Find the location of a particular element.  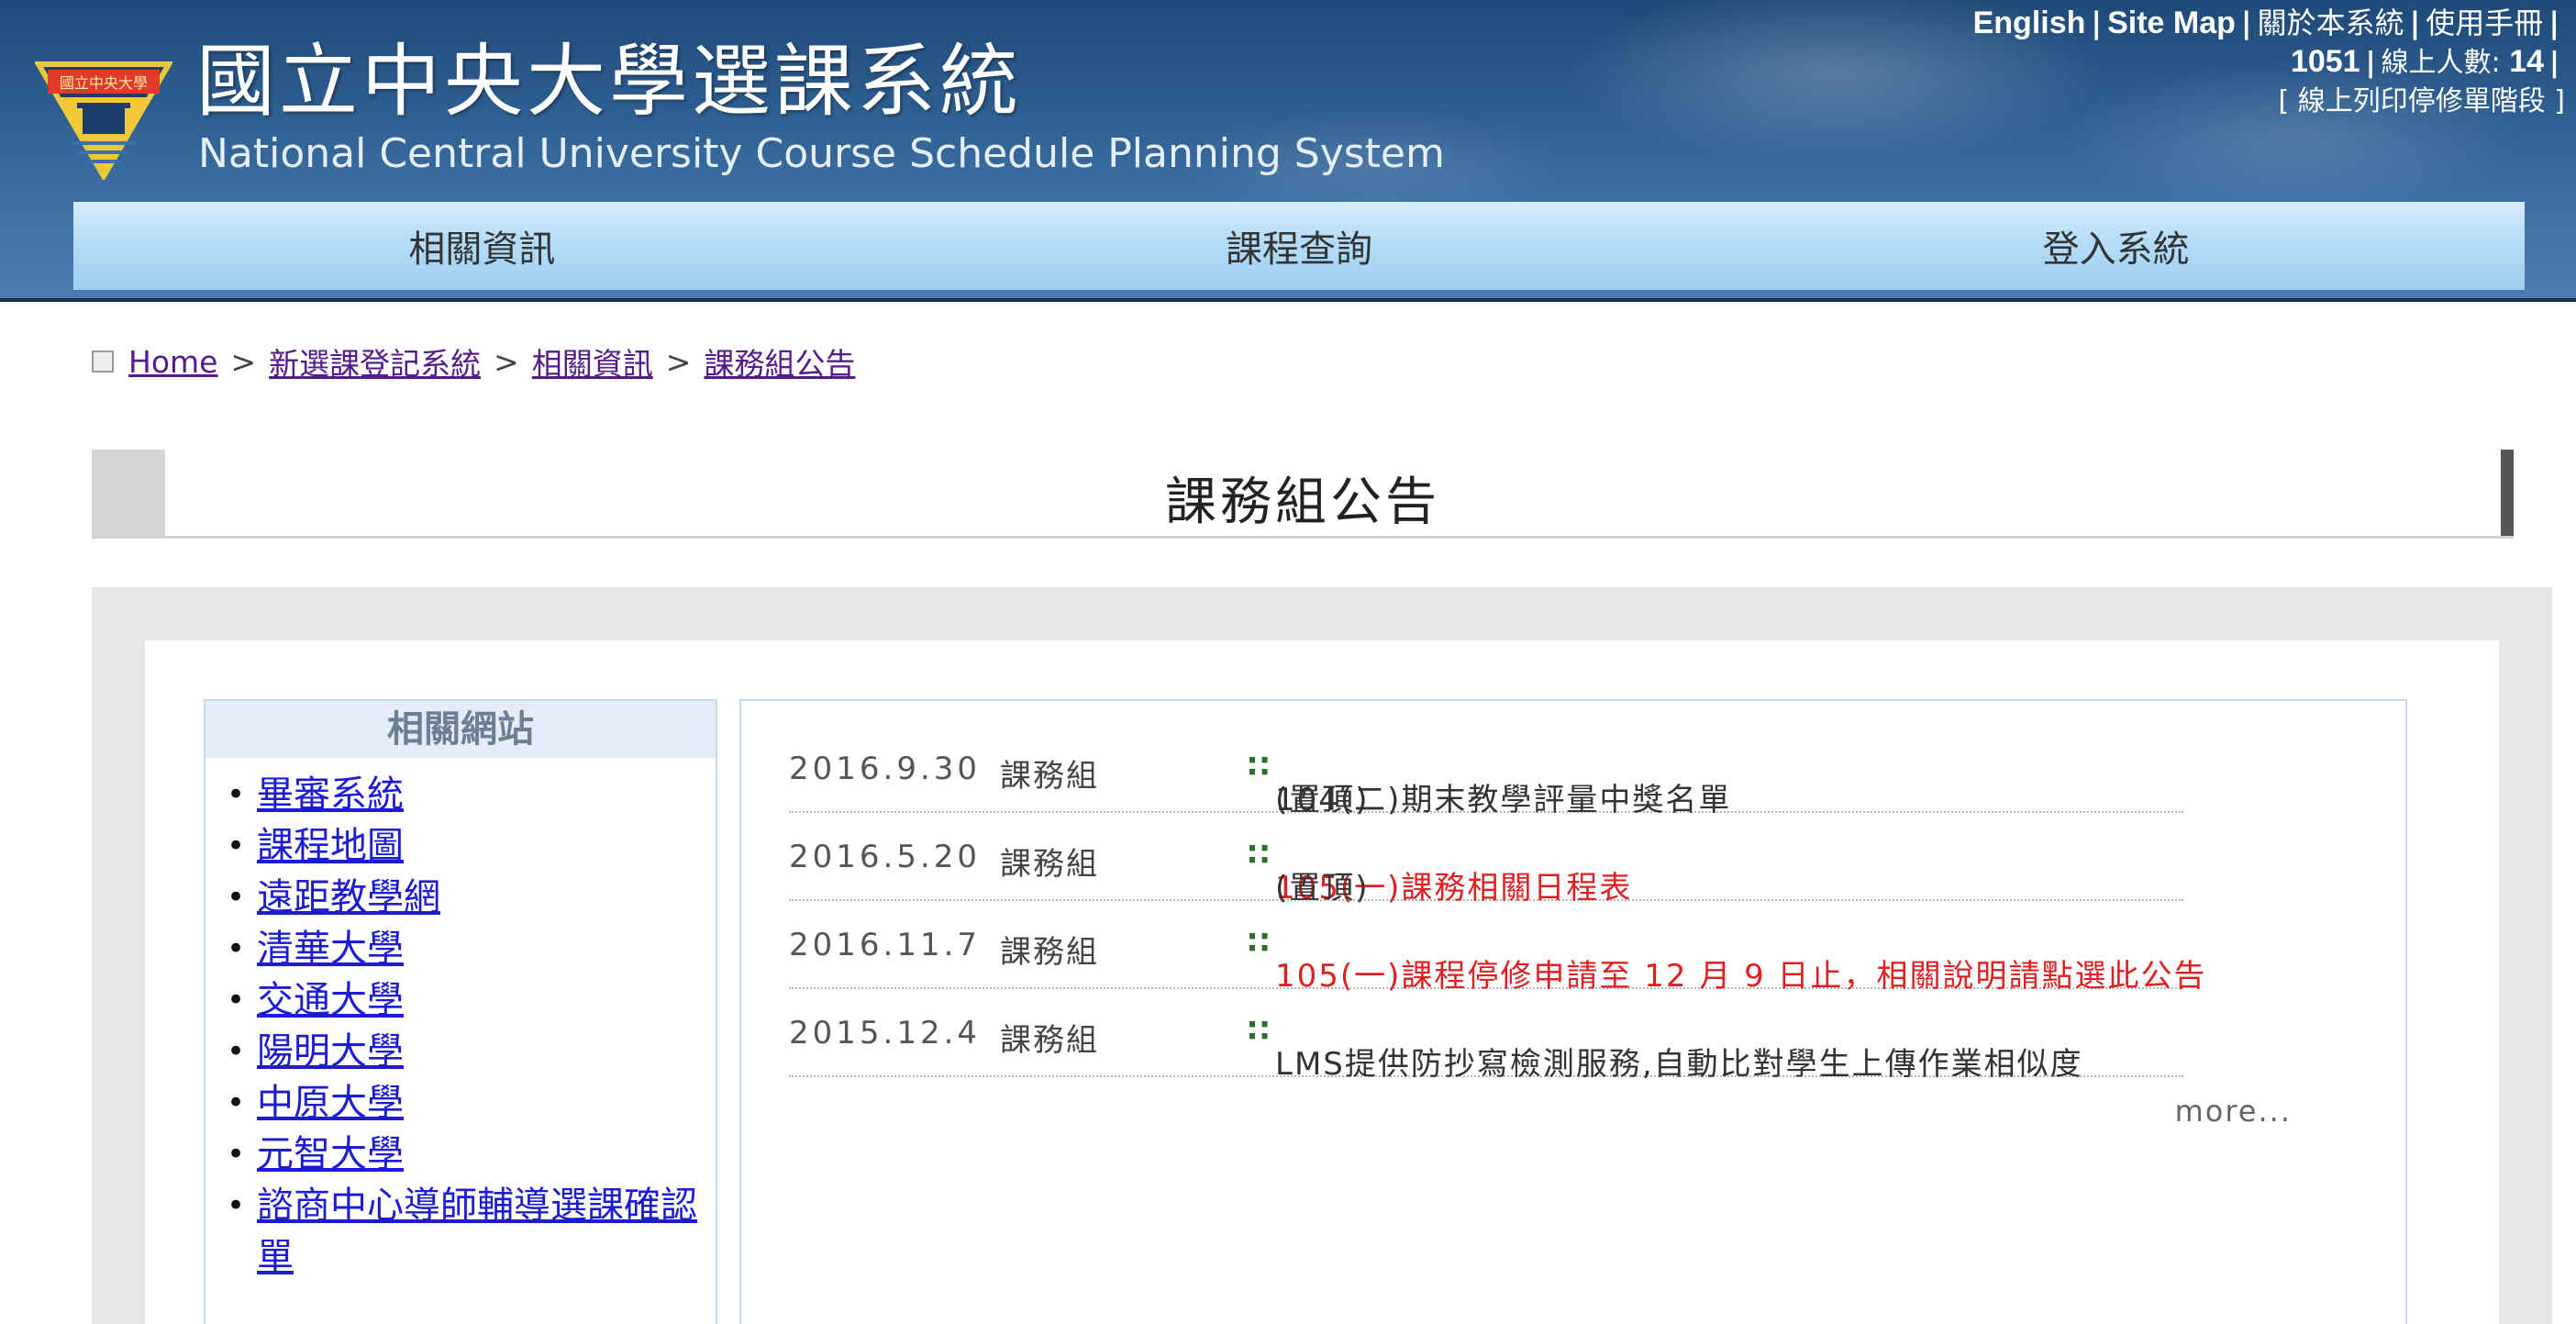

main-nav: 相關資訊 課程查詢 登入系統 is located at coordinates (1299, 246).